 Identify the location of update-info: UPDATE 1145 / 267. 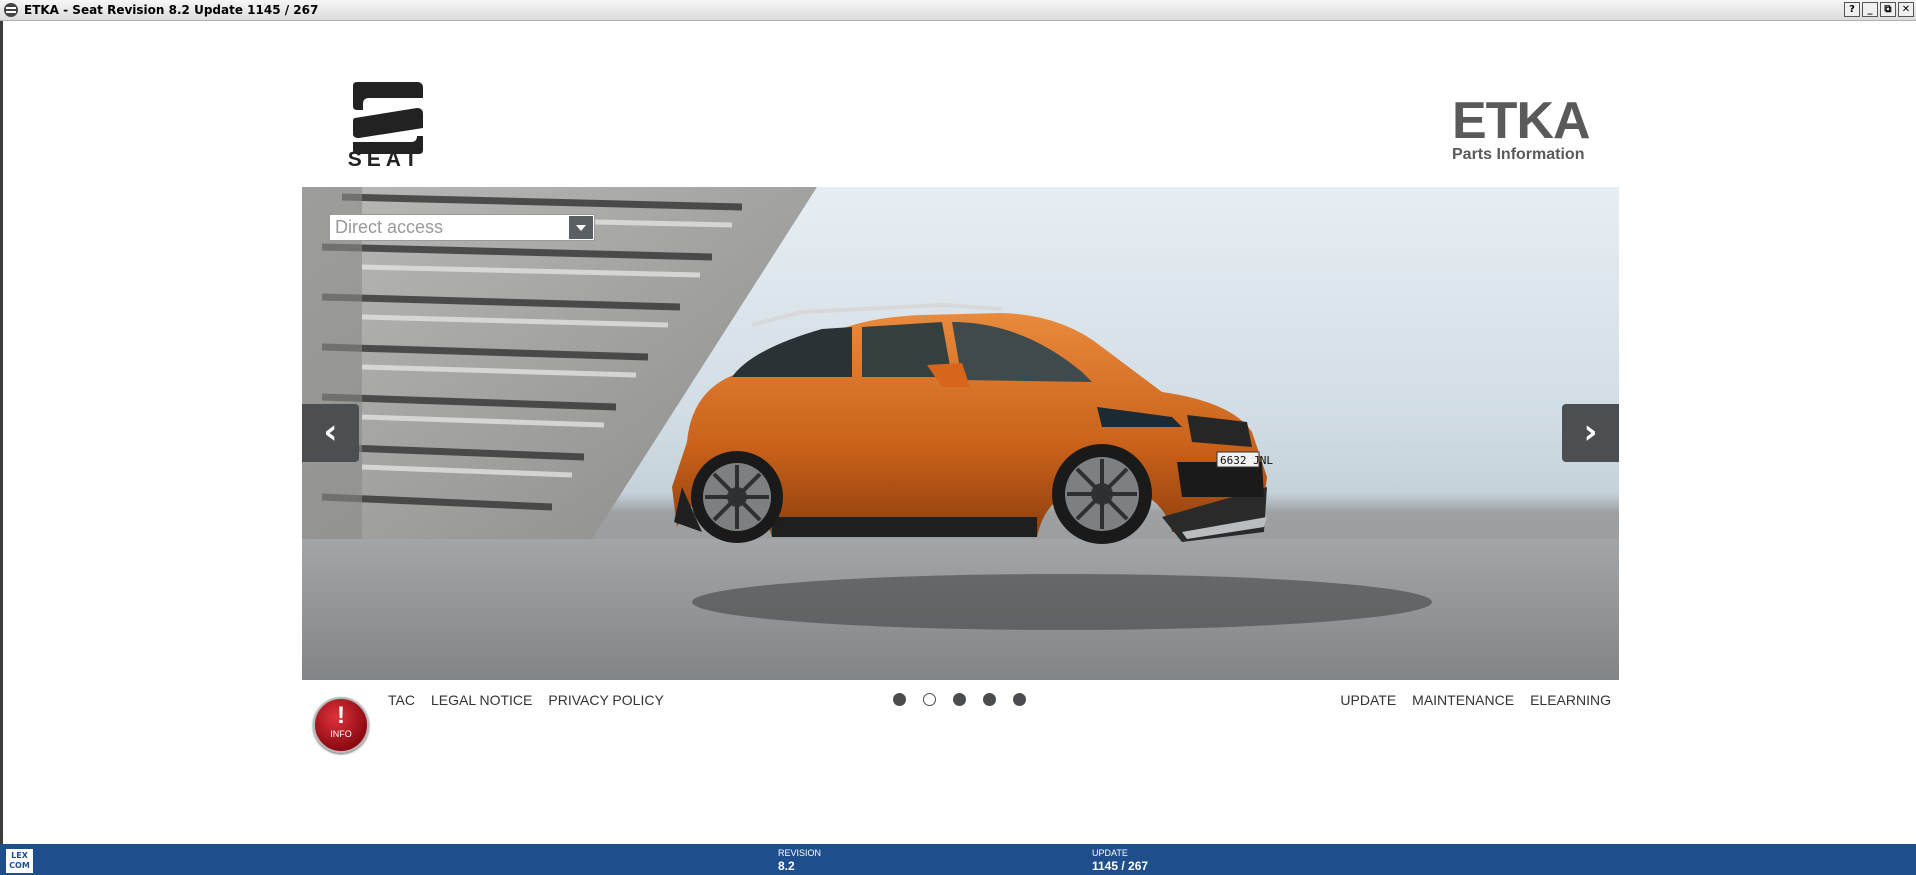
(1120, 860).